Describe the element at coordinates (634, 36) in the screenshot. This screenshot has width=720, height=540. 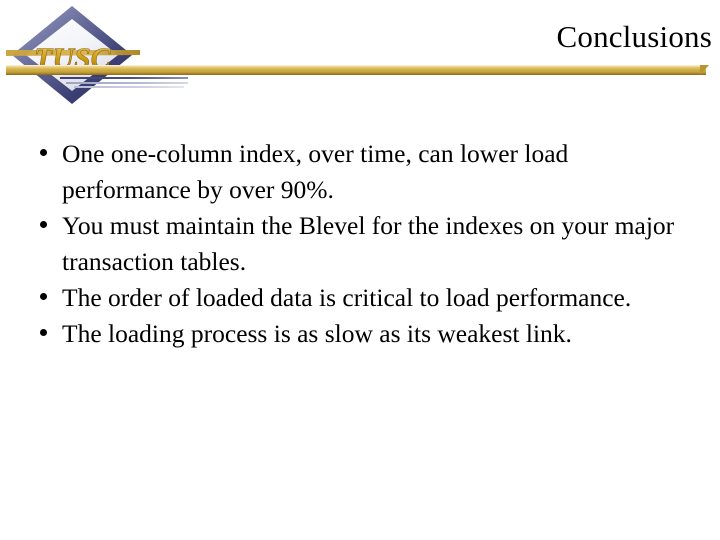
I see `slide-title: Conclusions` at that location.